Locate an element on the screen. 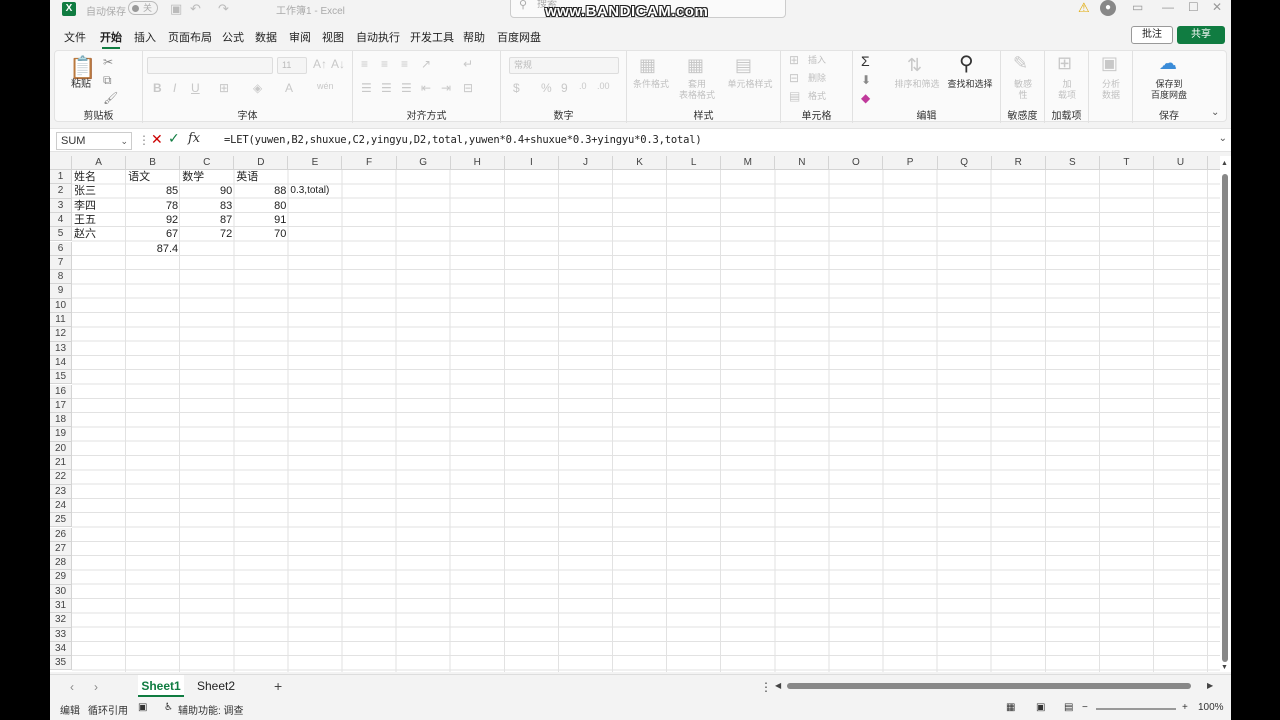 The height and width of the screenshot is (720, 1280). fill-color-icon: ◈ is located at coordinates (257, 88).